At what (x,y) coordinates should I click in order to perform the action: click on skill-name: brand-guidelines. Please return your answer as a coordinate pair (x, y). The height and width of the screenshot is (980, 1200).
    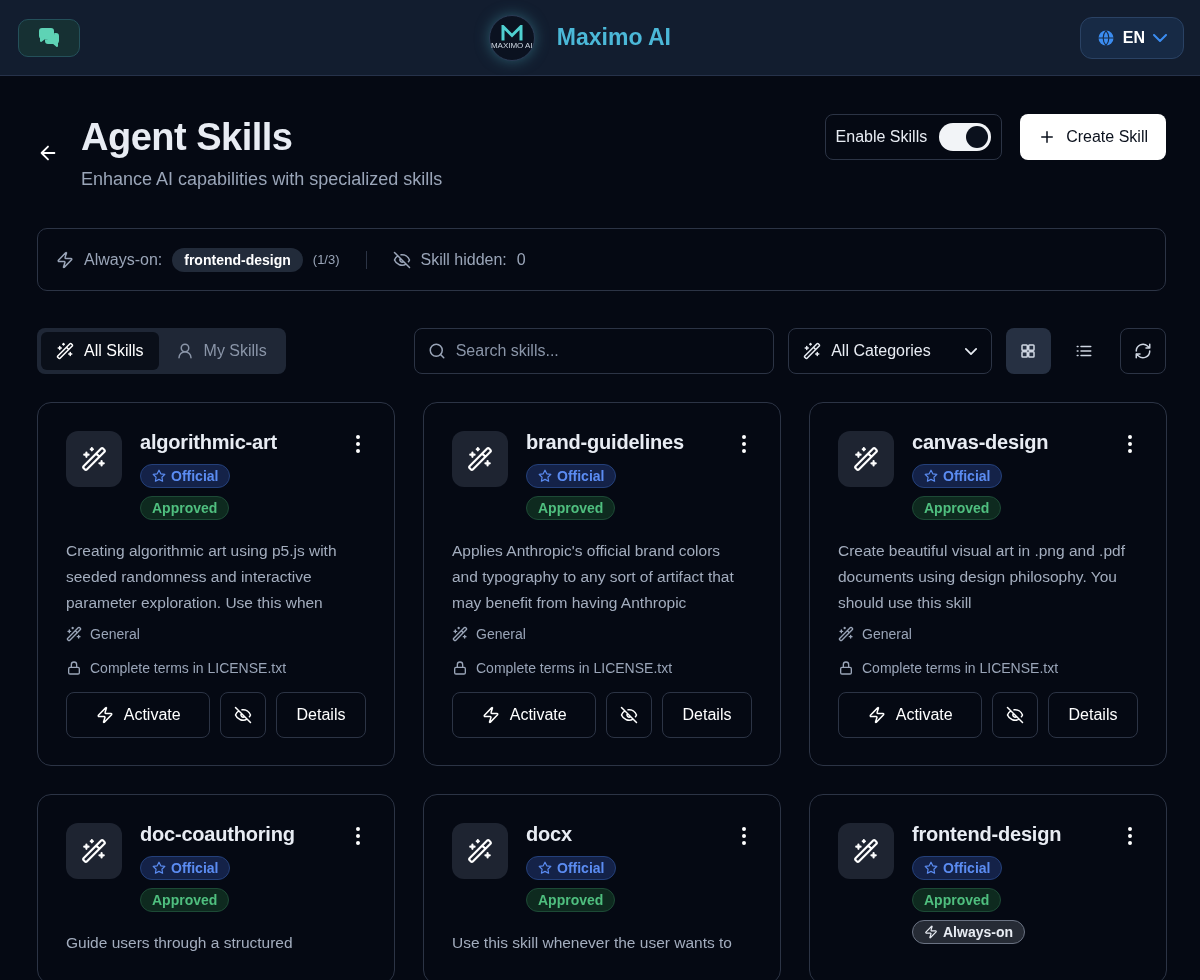
    Looking at the image, I should click on (605, 442).